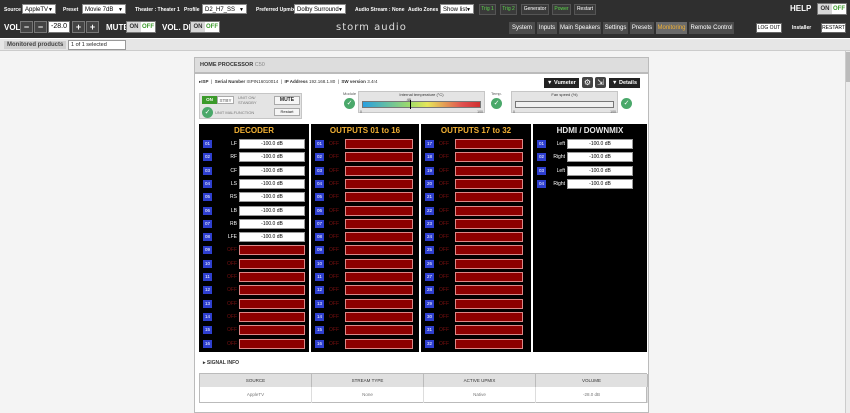 The image size is (850, 413). Describe the element at coordinates (429, 144) in the screenshot. I see `channel-number: 17` at that location.